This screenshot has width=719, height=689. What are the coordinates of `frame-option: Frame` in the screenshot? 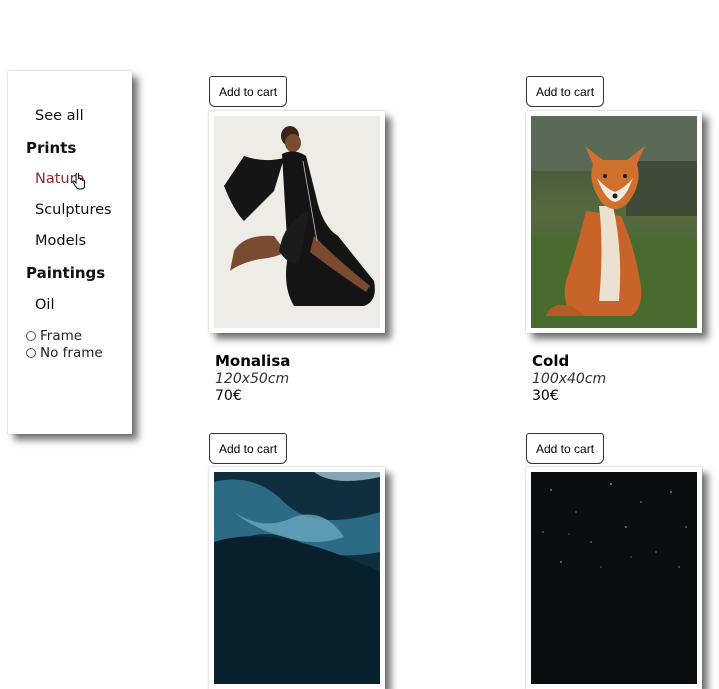 It's located at (54, 336).